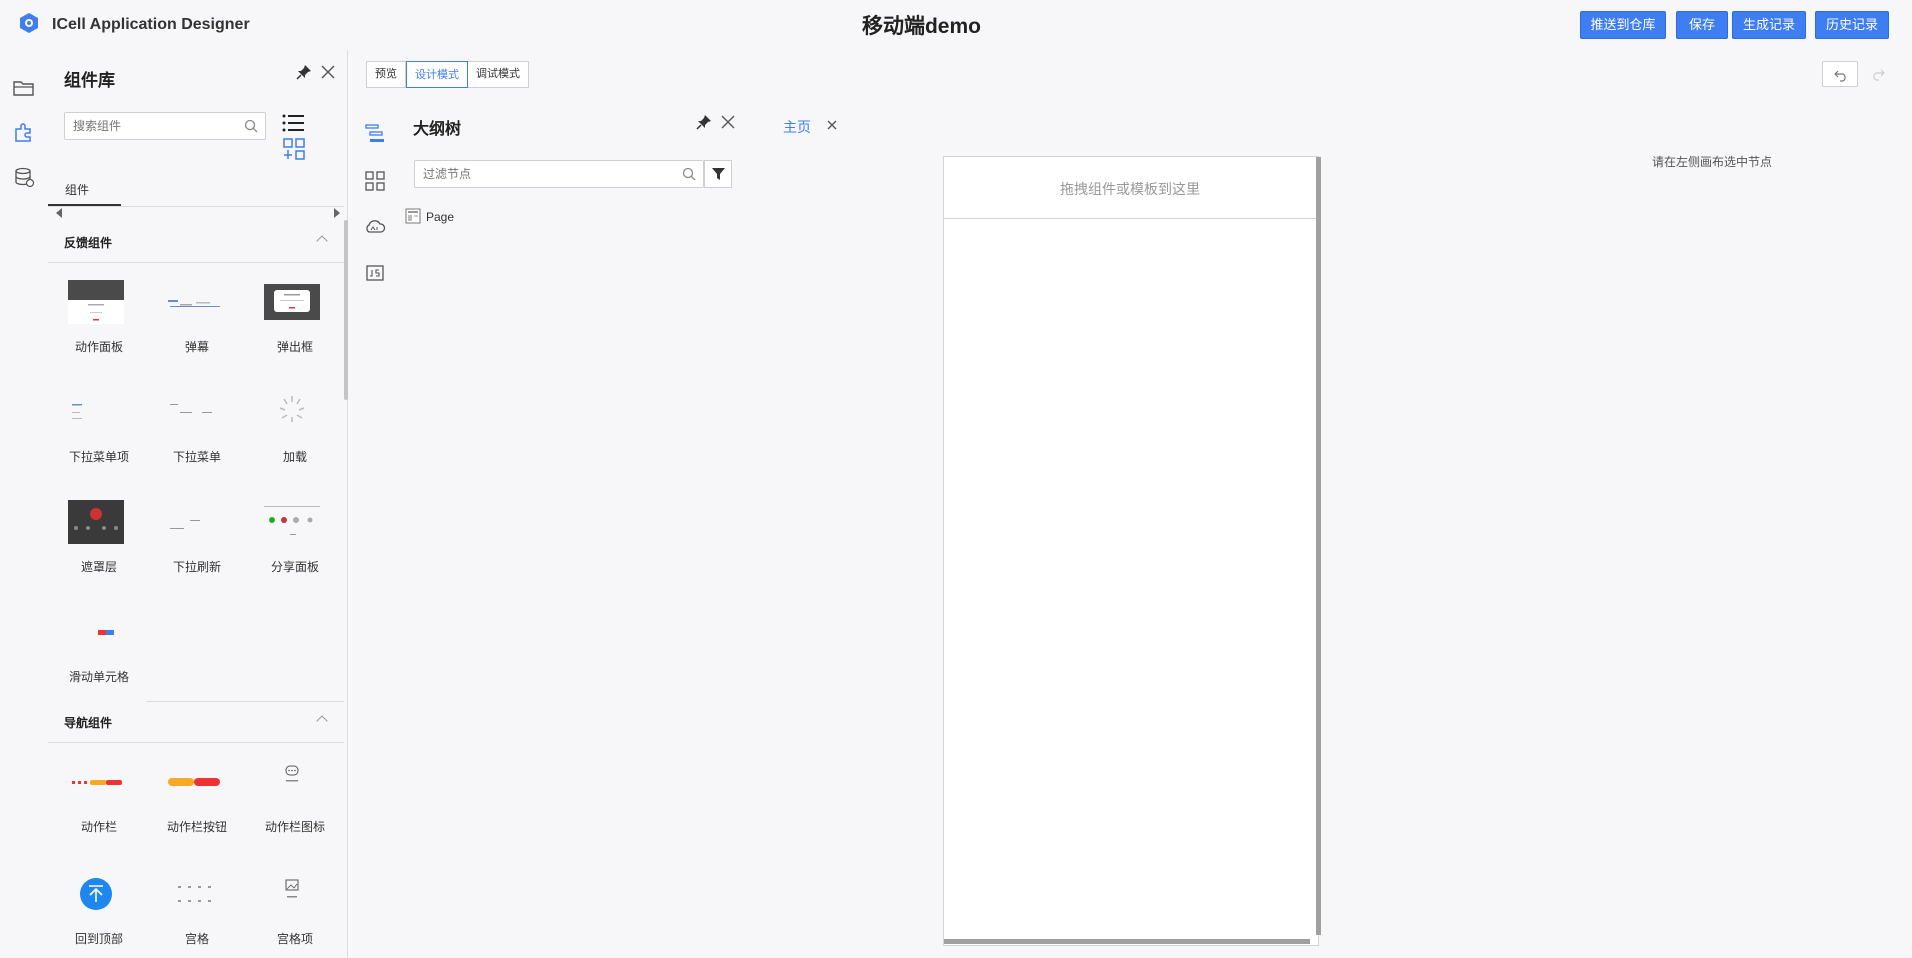  Describe the element at coordinates (193, 325) in the screenshot. I see `component-item-barrage: 弹幕` at that location.